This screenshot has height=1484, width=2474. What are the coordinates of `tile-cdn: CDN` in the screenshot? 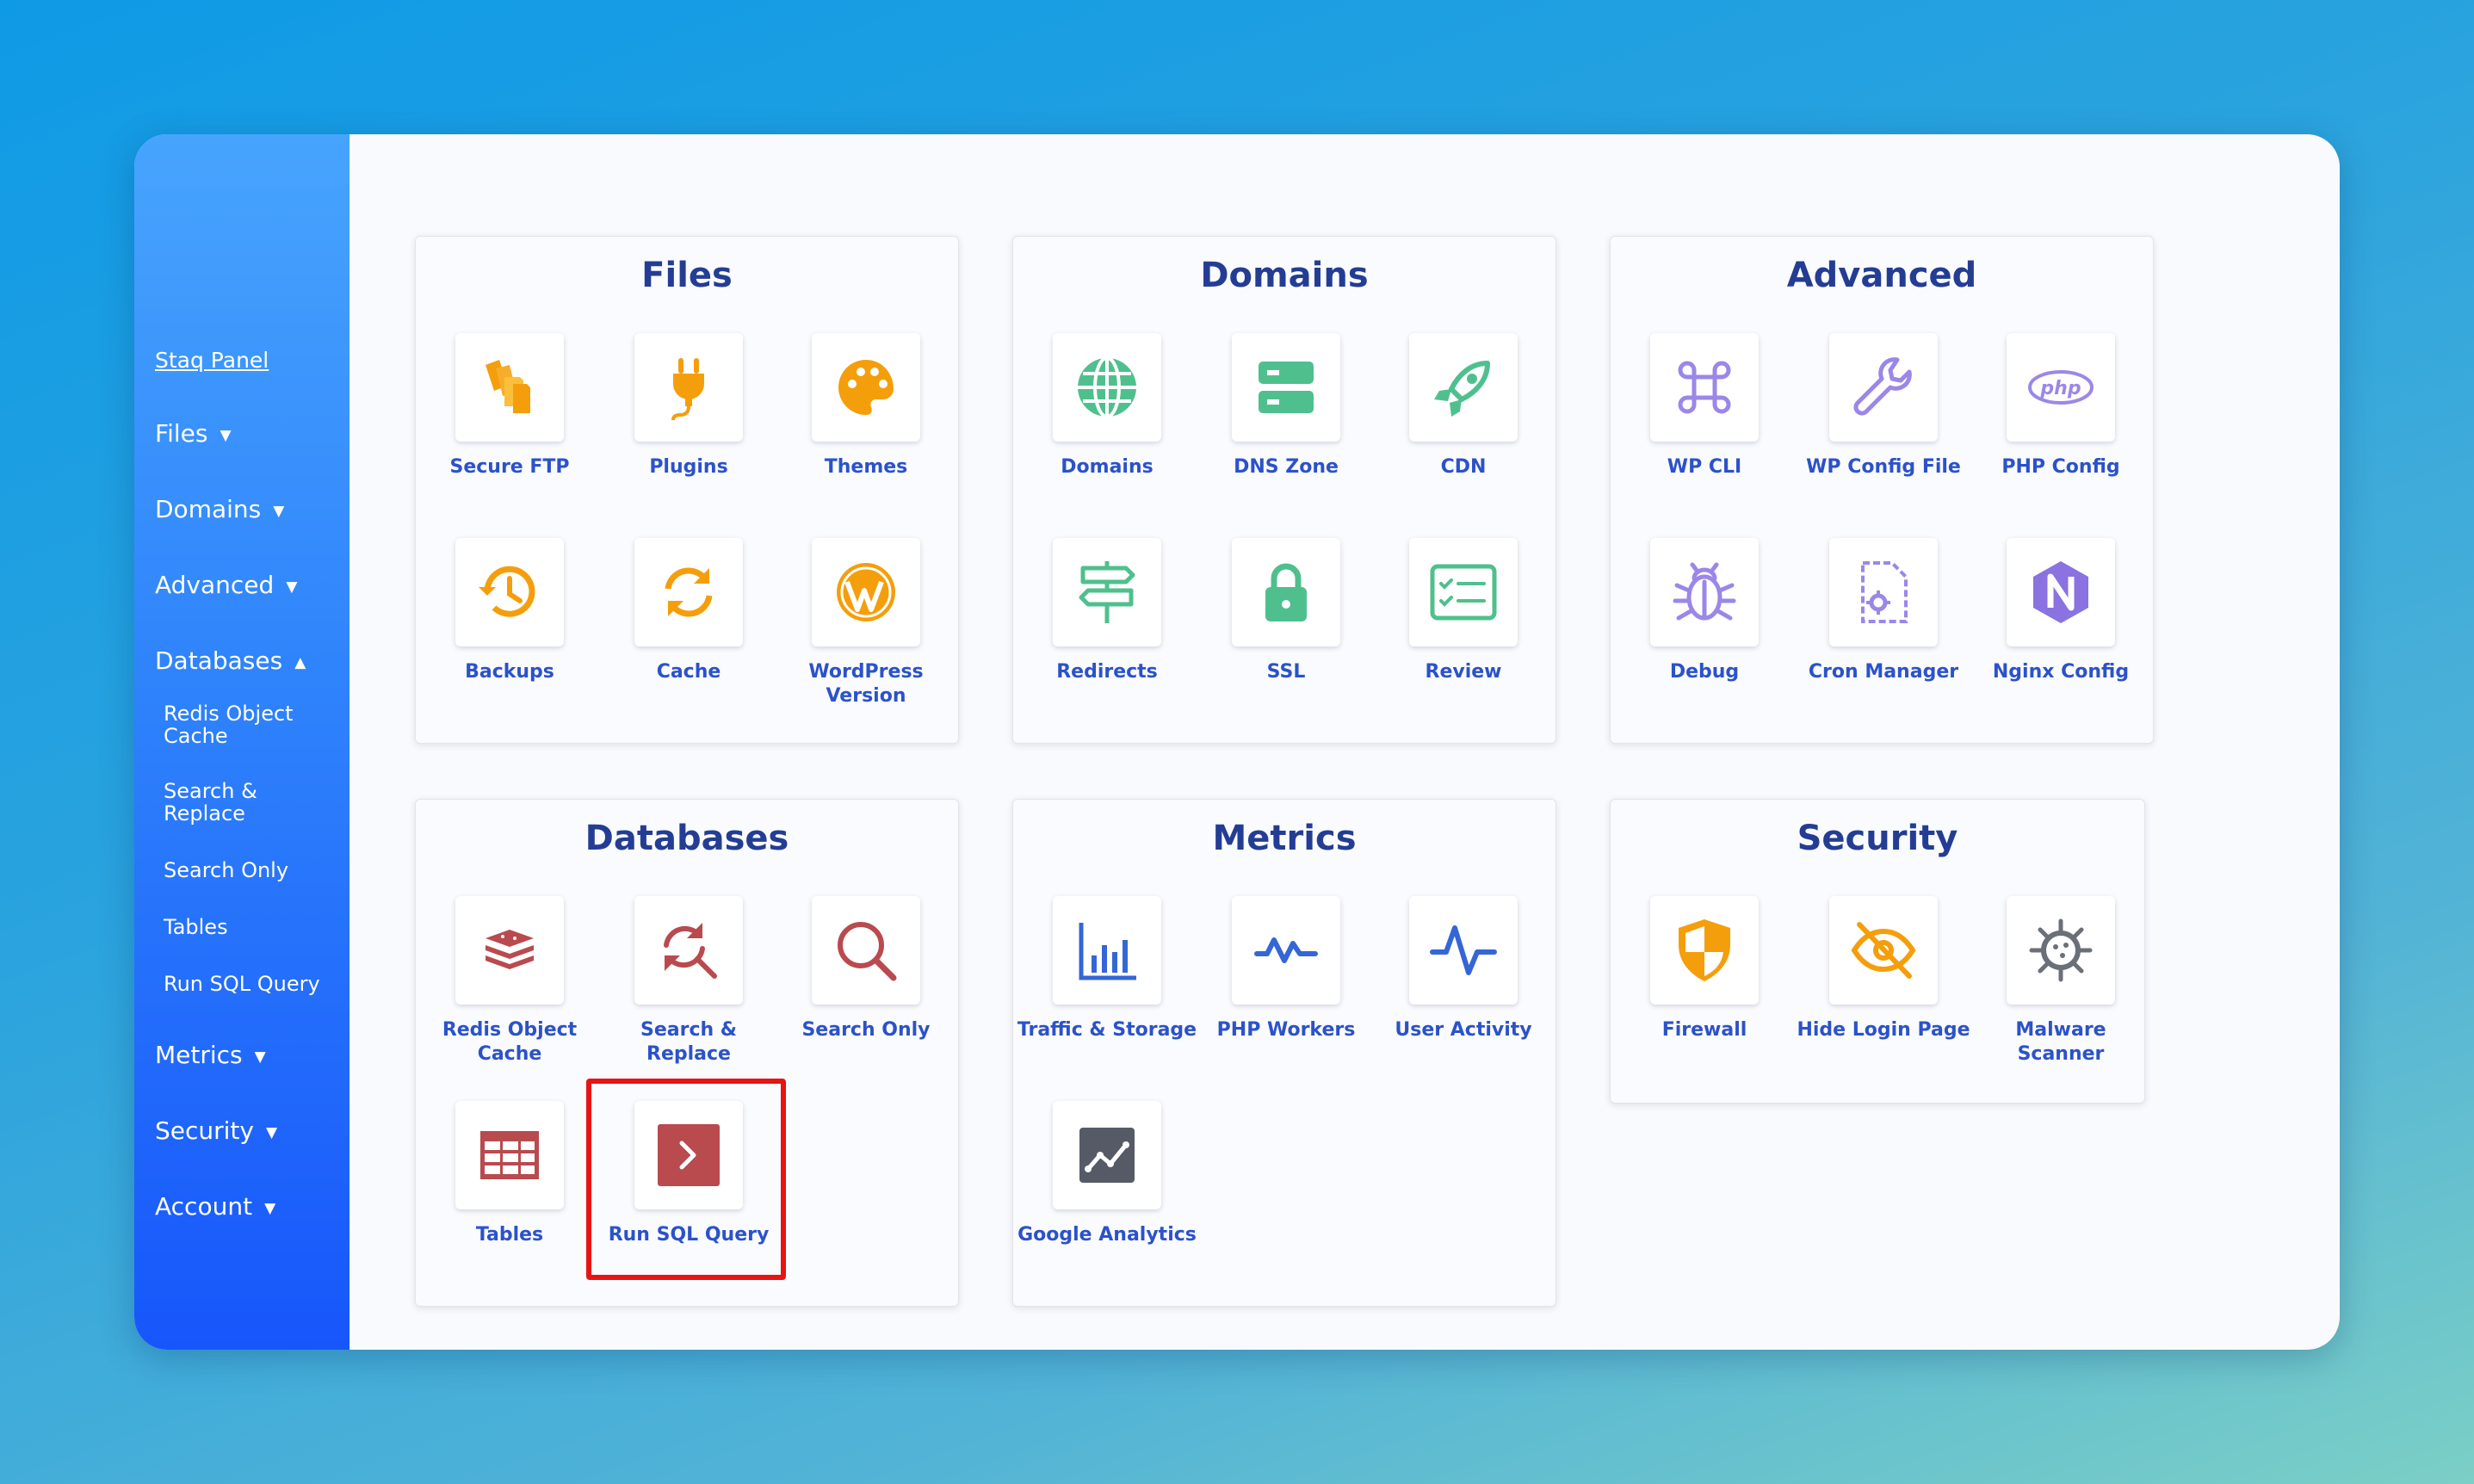 It's located at (1463, 406).